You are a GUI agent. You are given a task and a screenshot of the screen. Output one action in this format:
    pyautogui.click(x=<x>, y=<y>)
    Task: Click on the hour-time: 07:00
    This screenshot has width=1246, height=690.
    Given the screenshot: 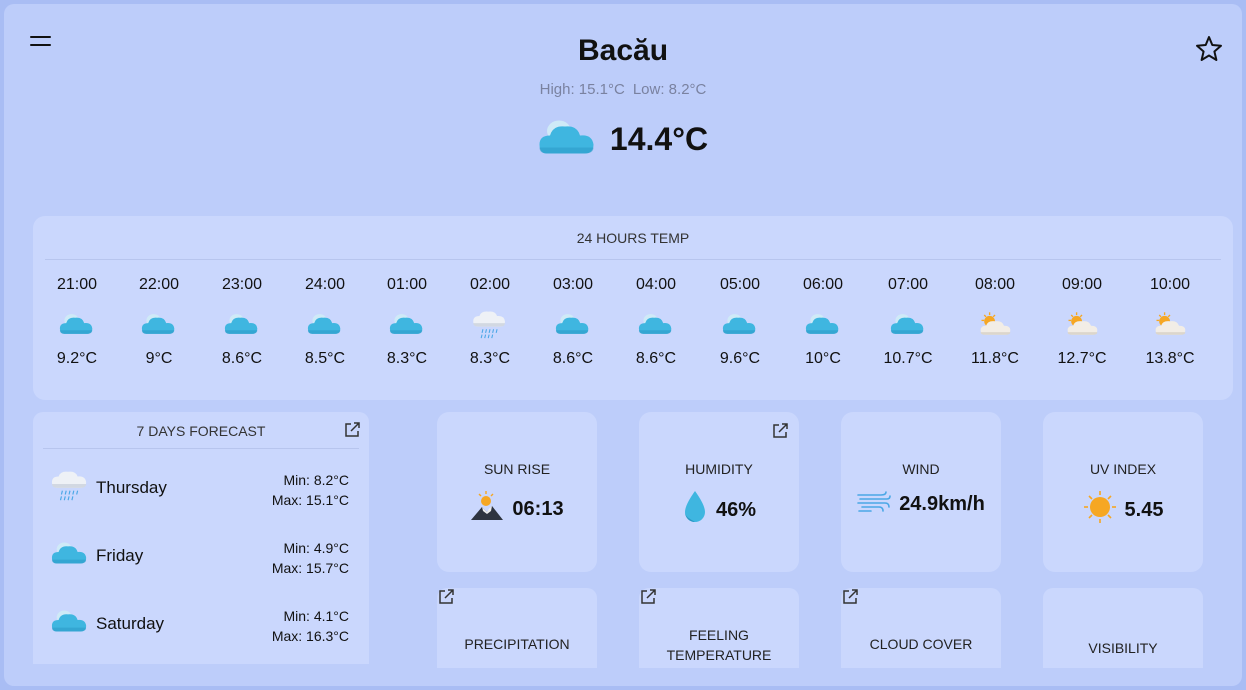 What is the action you would take?
    pyautogui.click(x=908, y=284)
    